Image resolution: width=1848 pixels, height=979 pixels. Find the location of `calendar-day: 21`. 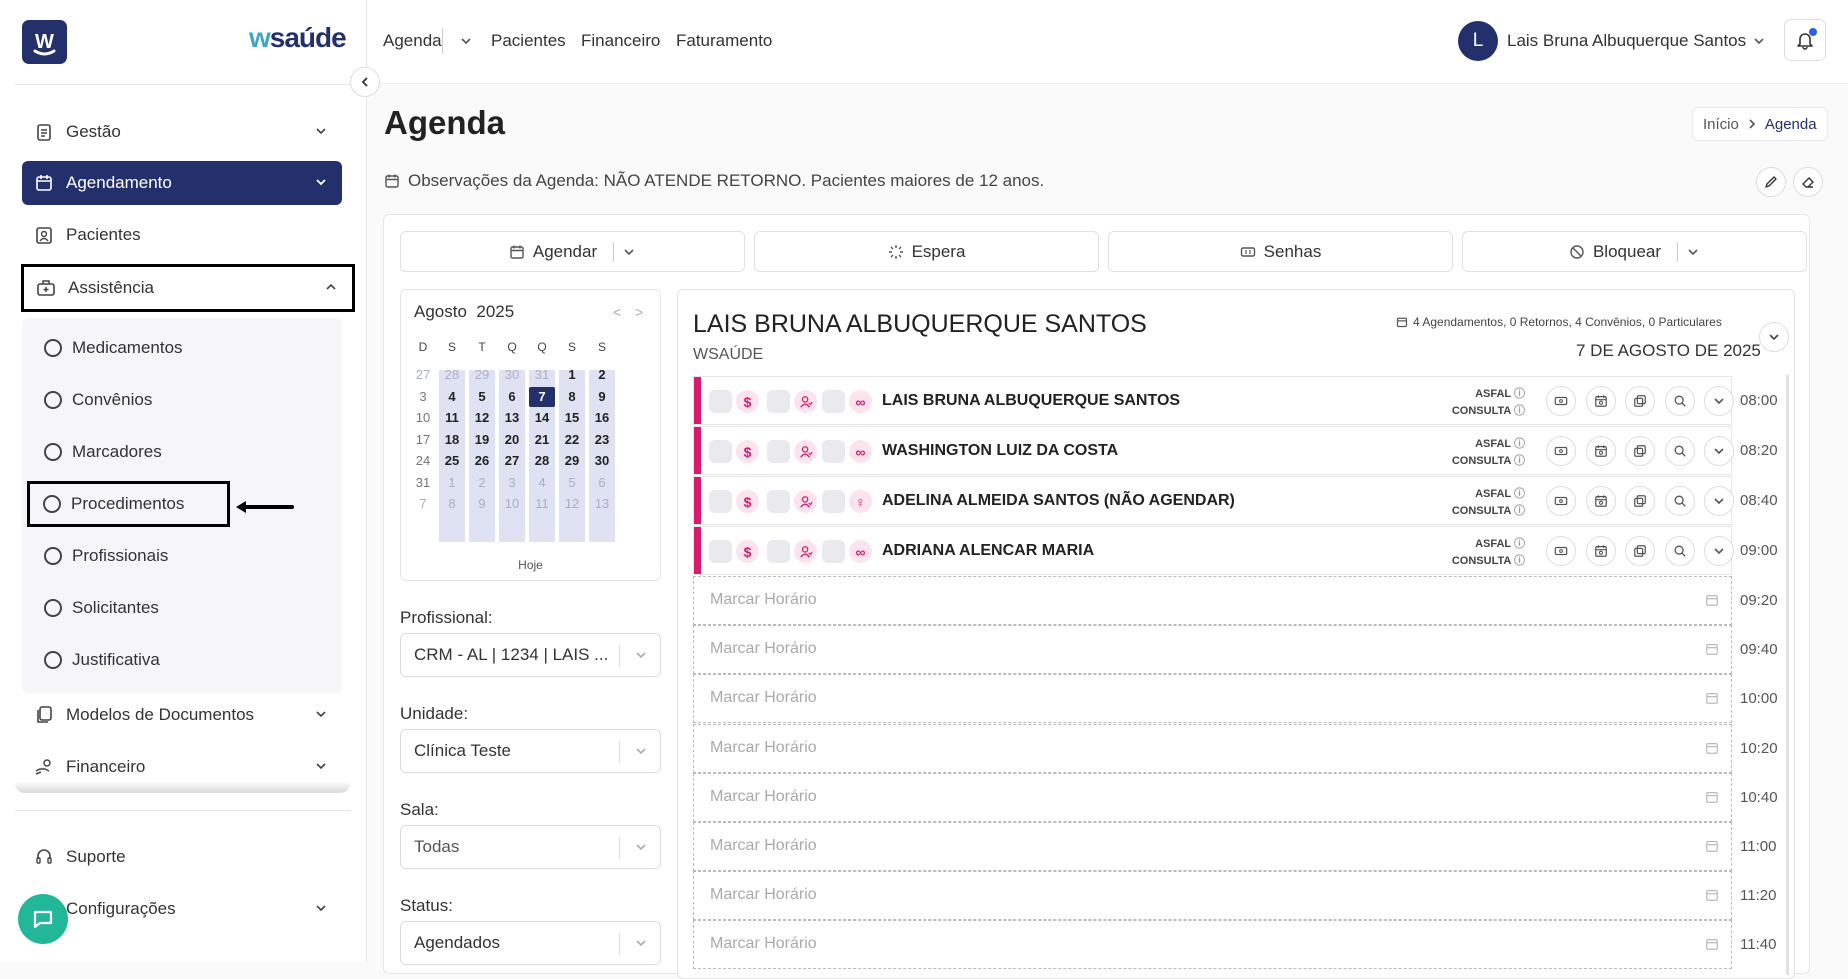

calendar-day: 21 is located at coordinates (542, 440).